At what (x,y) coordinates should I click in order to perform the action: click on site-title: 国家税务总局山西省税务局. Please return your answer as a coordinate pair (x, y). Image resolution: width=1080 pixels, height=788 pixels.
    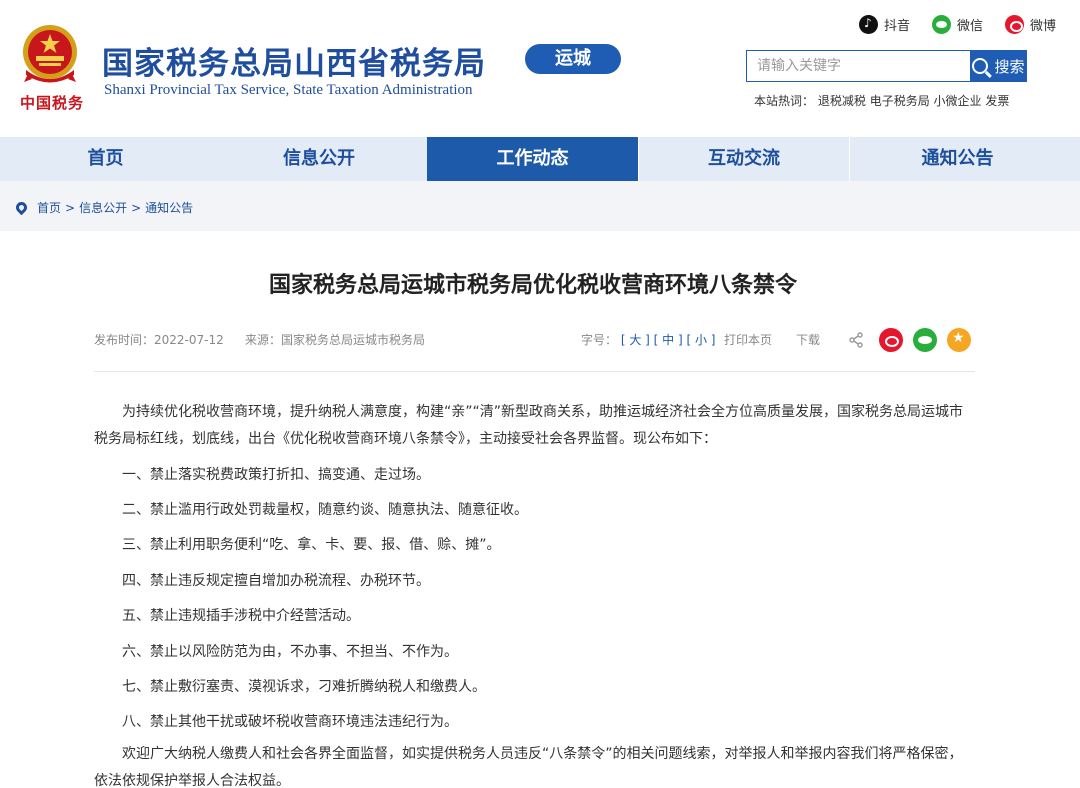
    Looking at the image, I should click on (294, 60).